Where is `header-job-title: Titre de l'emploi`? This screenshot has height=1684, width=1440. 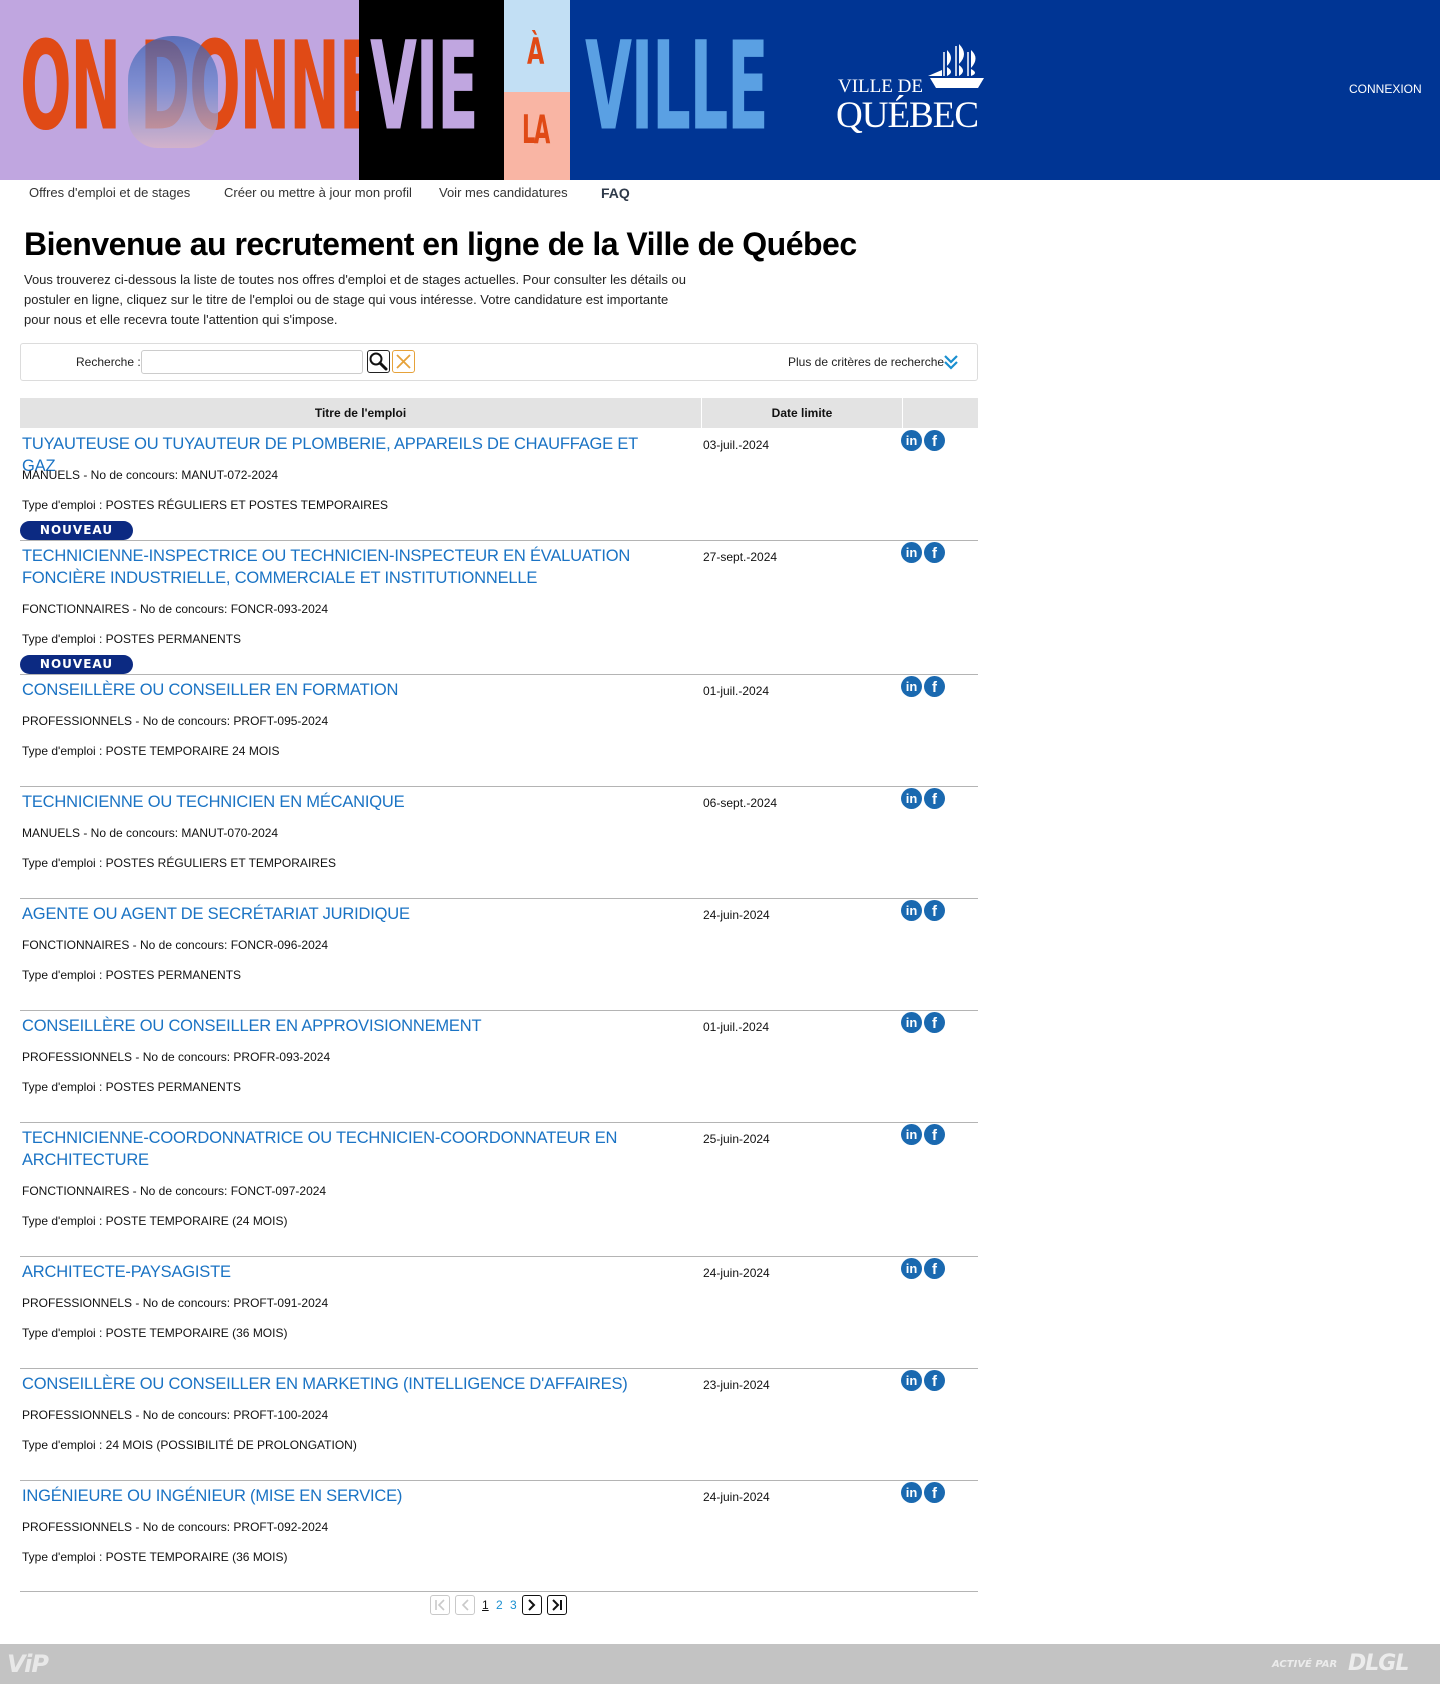
header-job-title: Titre de l'emploi is located at coordinates (360, 413).